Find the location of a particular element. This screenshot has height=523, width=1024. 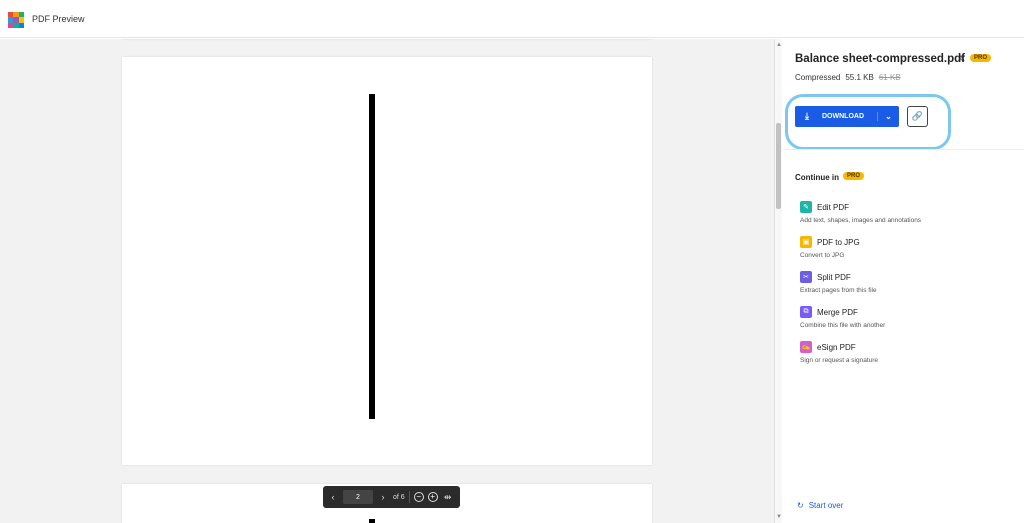

continue-in-label: Continue in is located at coordinates (817, 177).